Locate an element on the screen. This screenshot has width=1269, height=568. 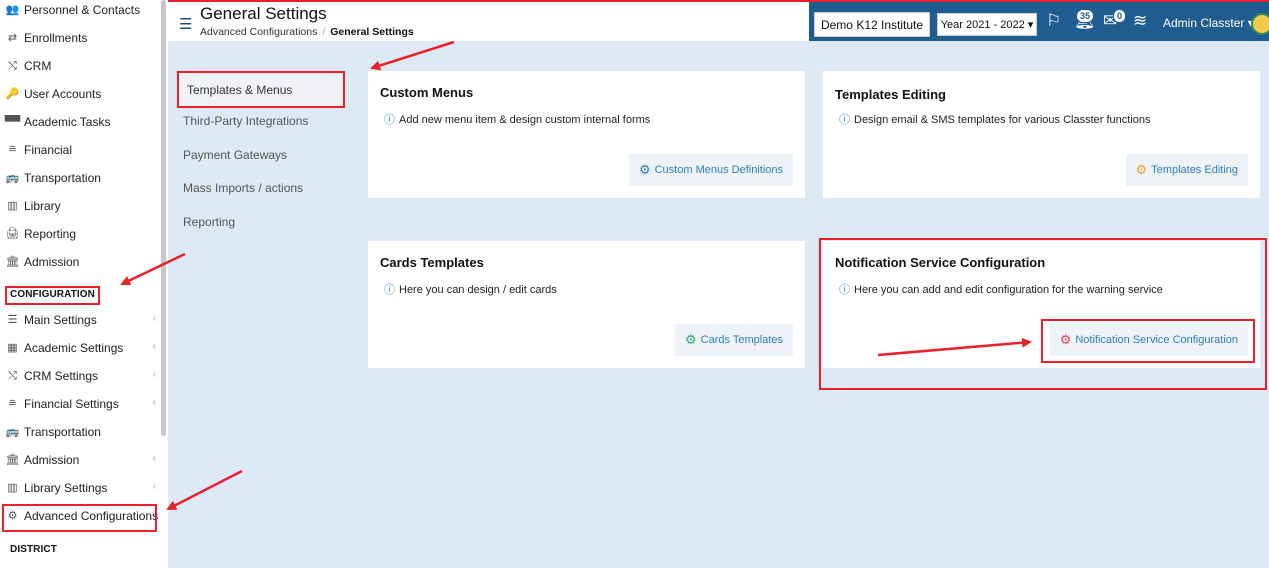
arrow-to-notification-button is located at coordinates (954, 347).